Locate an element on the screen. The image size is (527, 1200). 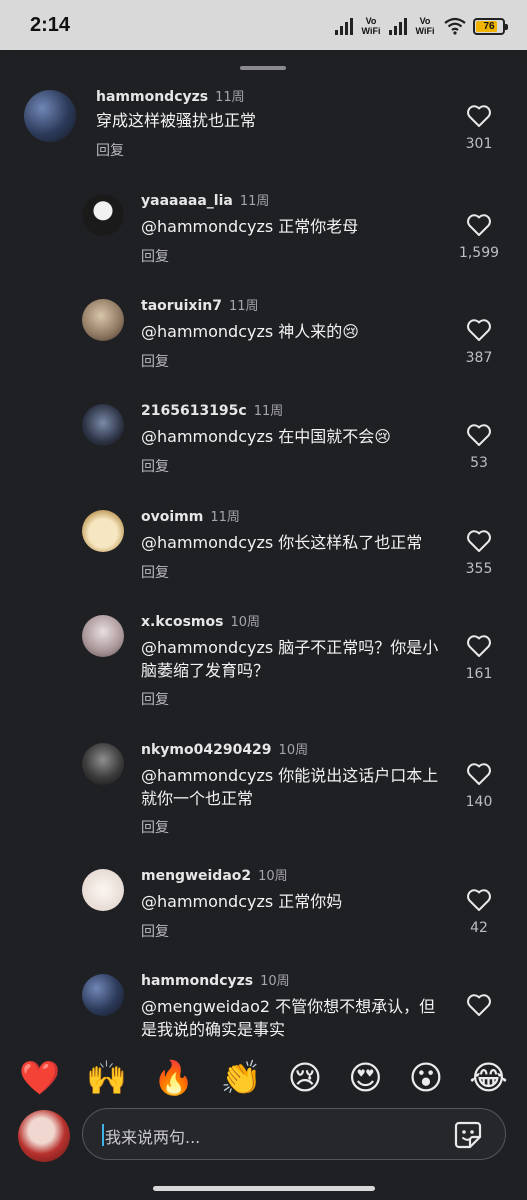
emoji-laughing: 😂 is located at coordinates (488, 1078).